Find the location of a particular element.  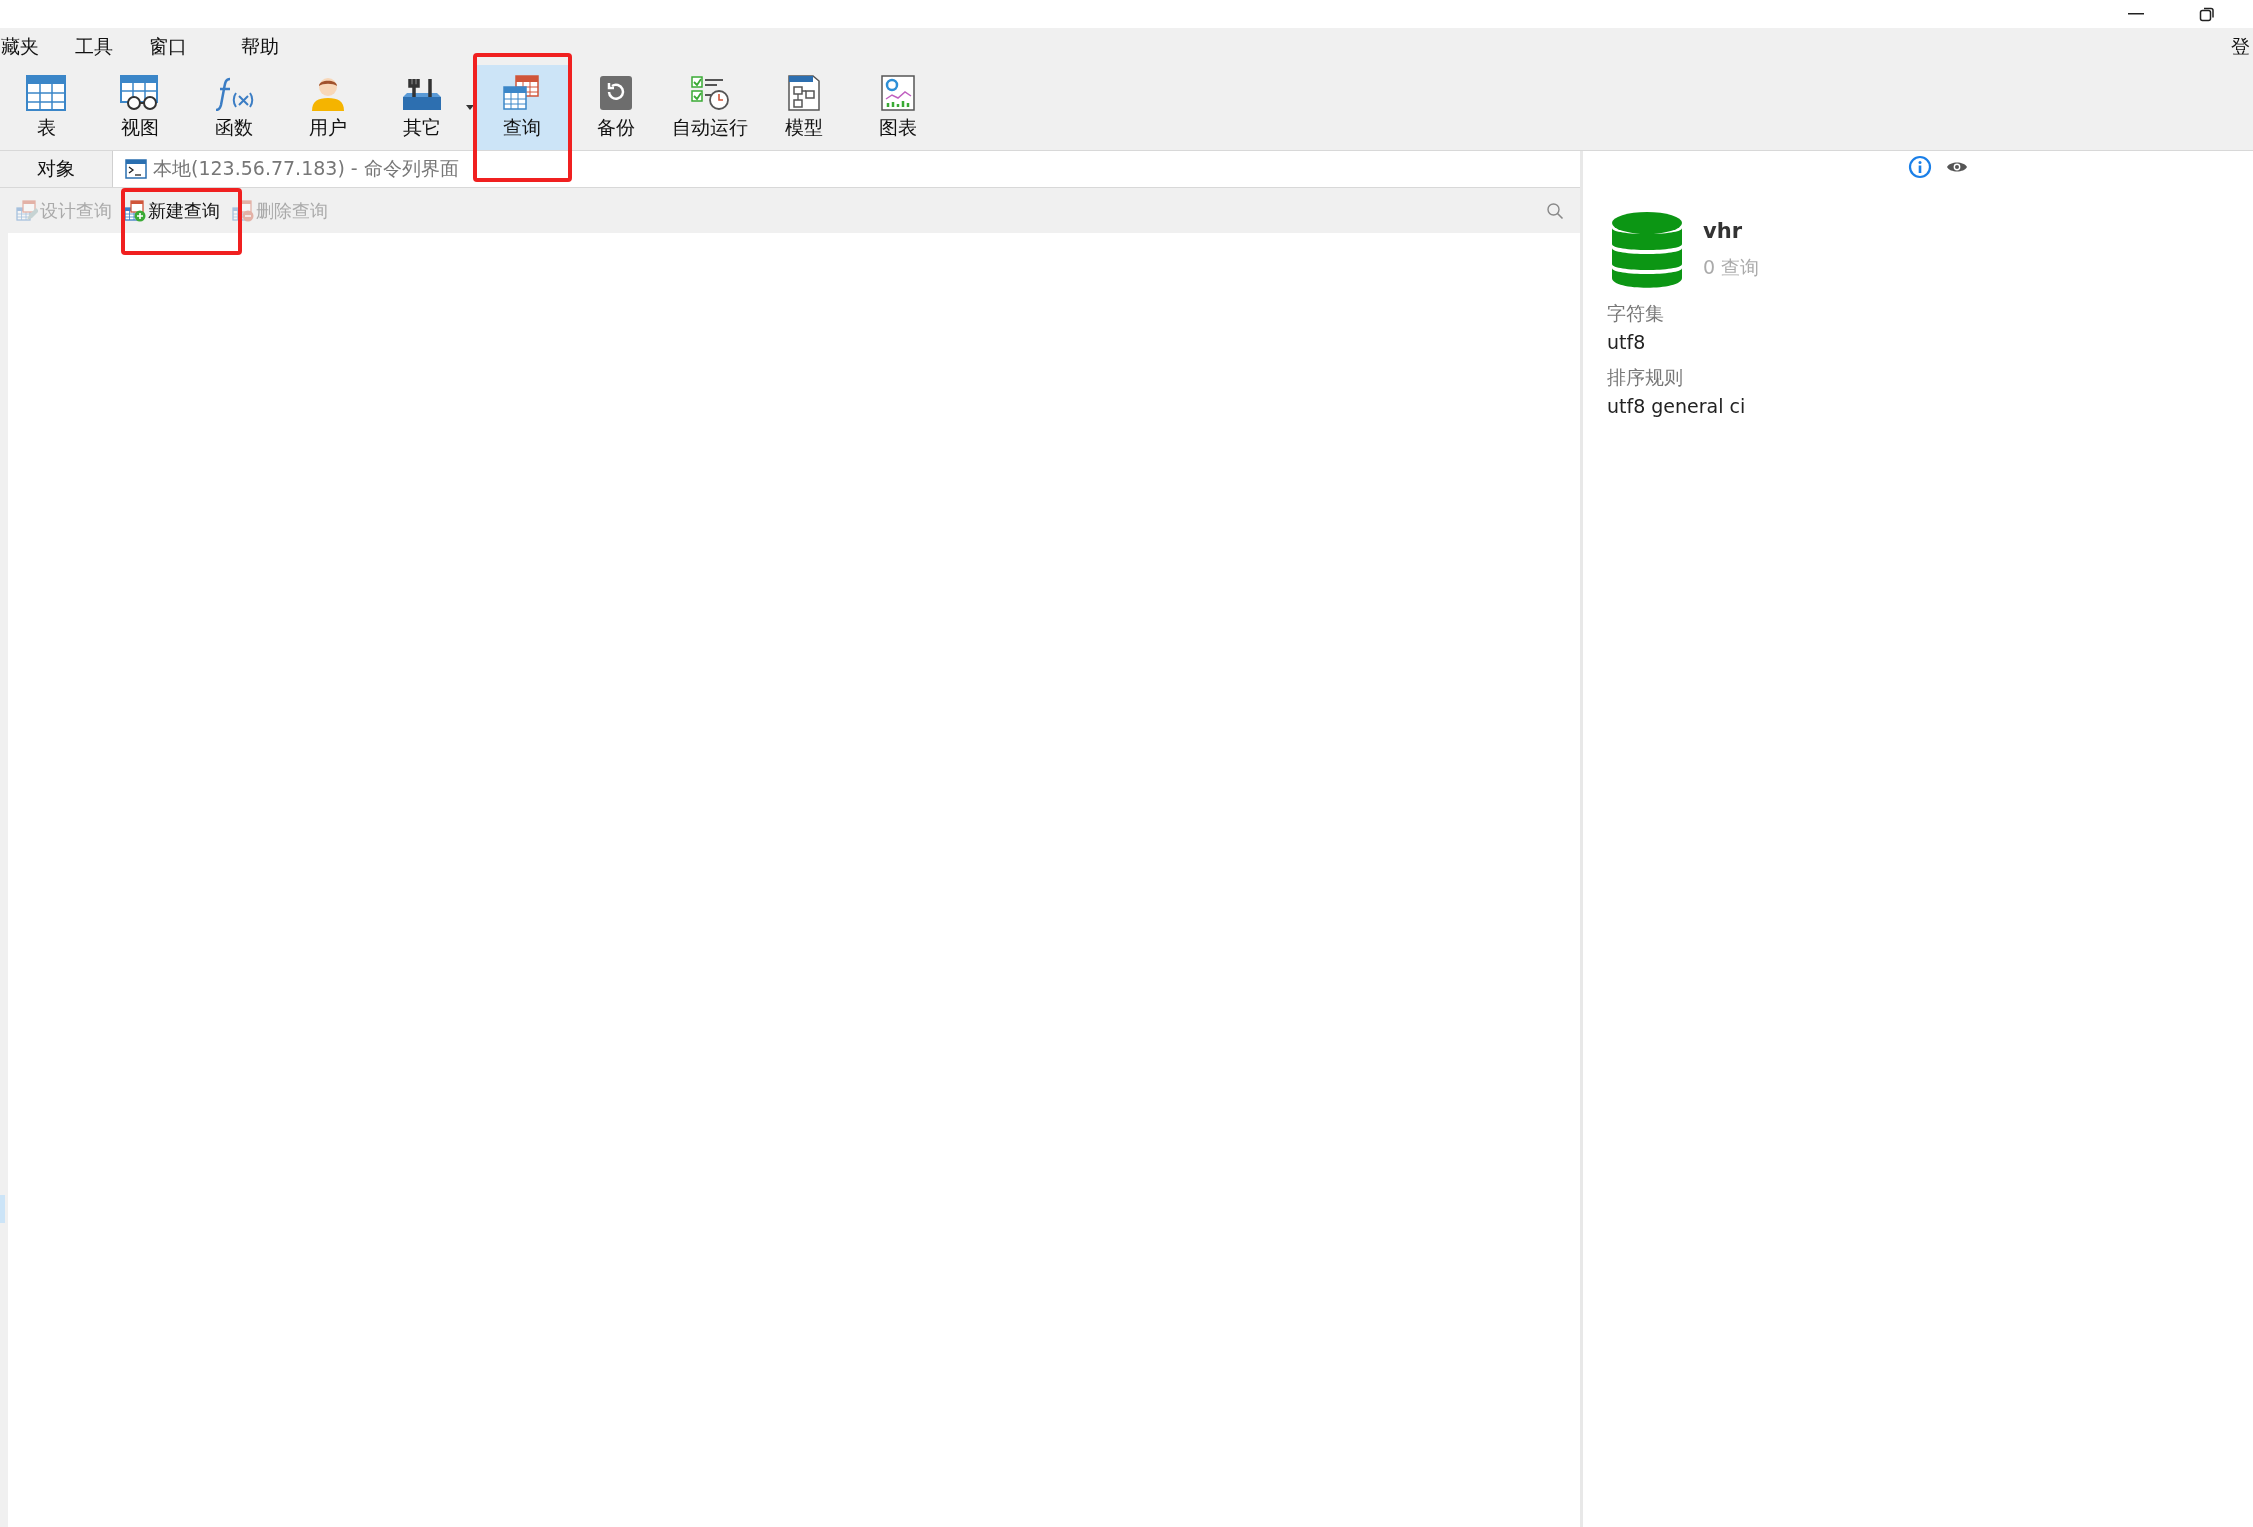

toolbar-button: 表 is located at coordinates (46, 107).